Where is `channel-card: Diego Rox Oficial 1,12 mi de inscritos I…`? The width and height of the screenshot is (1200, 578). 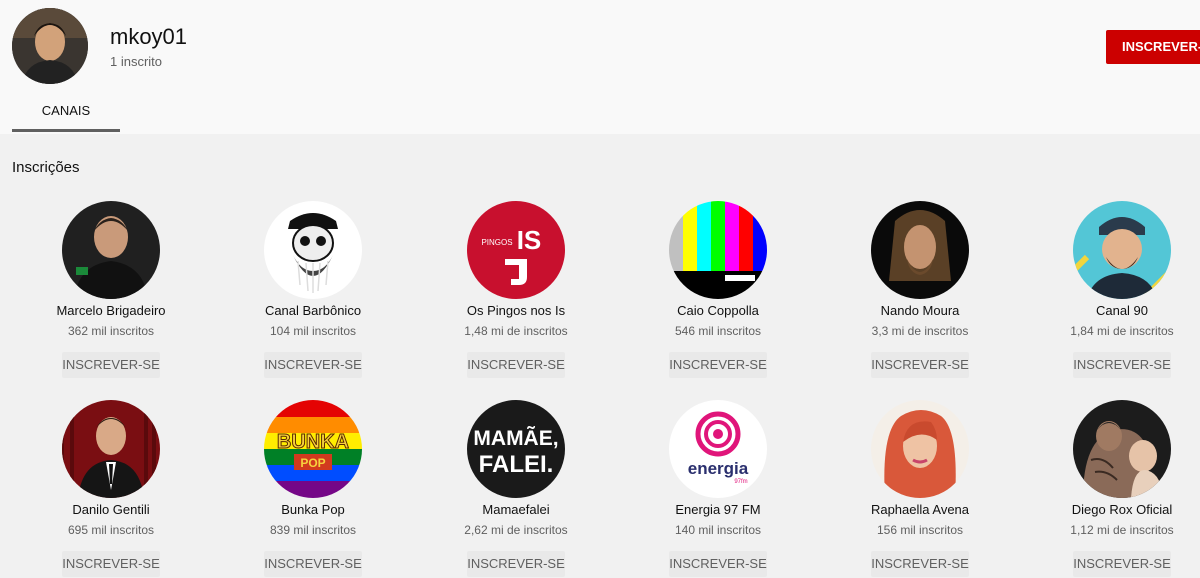
channel-card: Diego Rox Oficial 1,12 mi de inscritos I… is located at coordinates (1116, 489).